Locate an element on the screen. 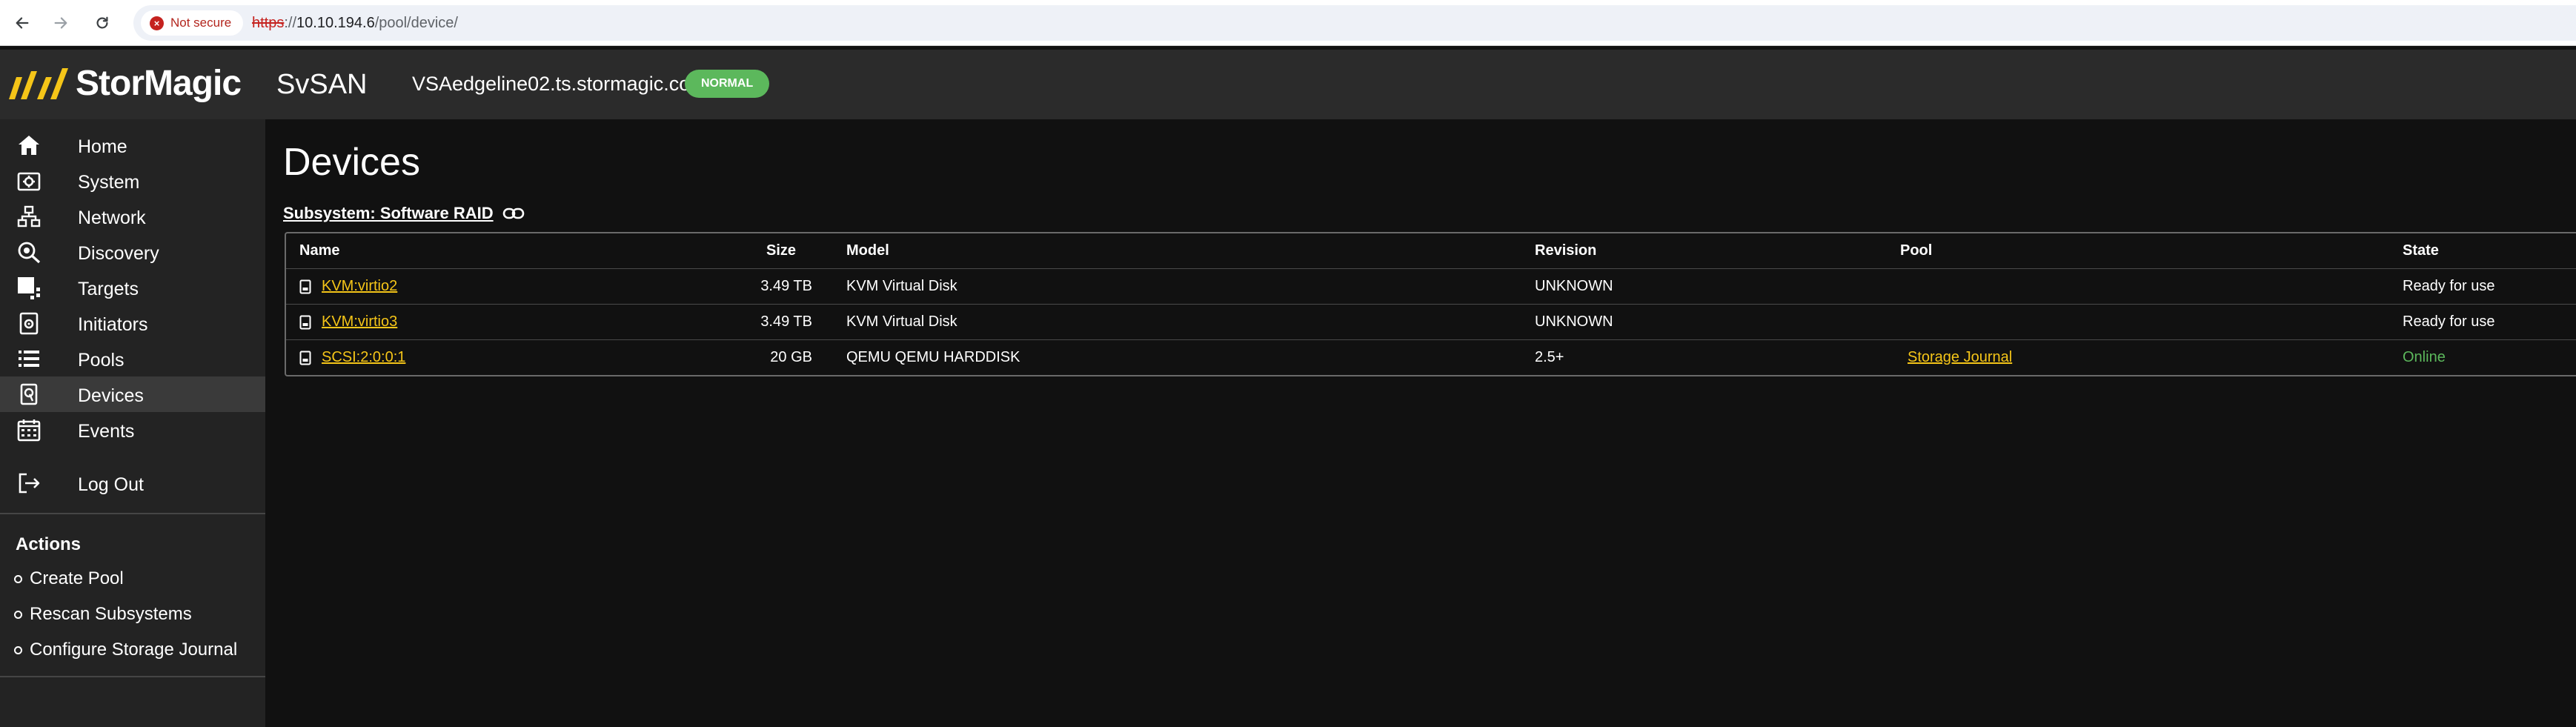  sidebar-item-label: Home is located at coordinates (102, 146).